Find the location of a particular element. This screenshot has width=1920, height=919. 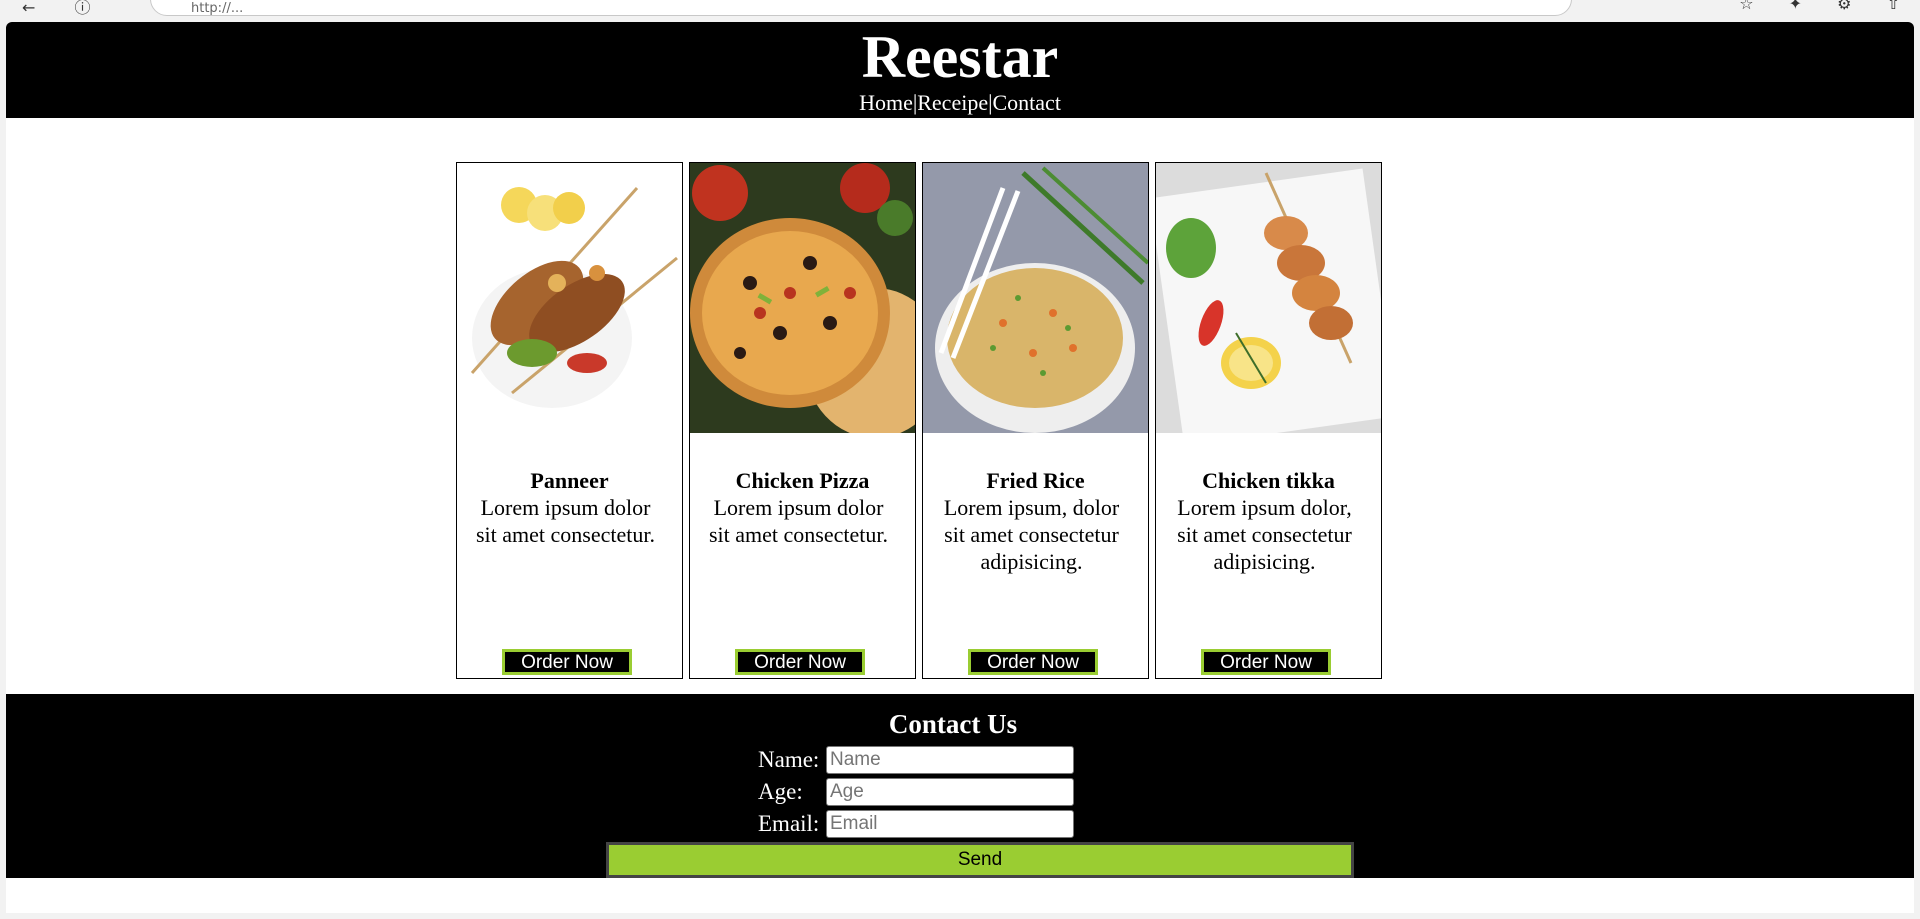

email-input is located at coordinates (950, 824).